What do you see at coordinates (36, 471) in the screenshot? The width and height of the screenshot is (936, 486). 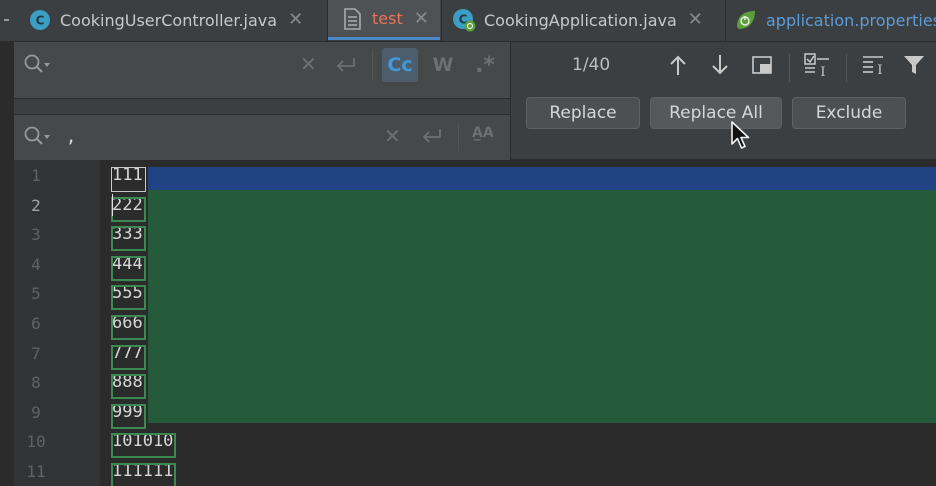 I see `line-number: 11` at bounding box center [36, 471].